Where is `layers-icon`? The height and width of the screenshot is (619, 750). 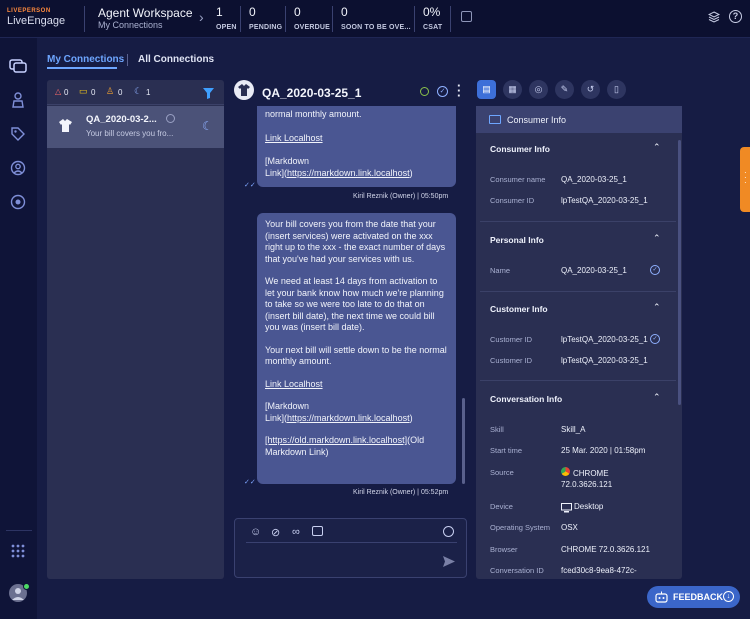
layers-icon is located at coordinates (714, 18).